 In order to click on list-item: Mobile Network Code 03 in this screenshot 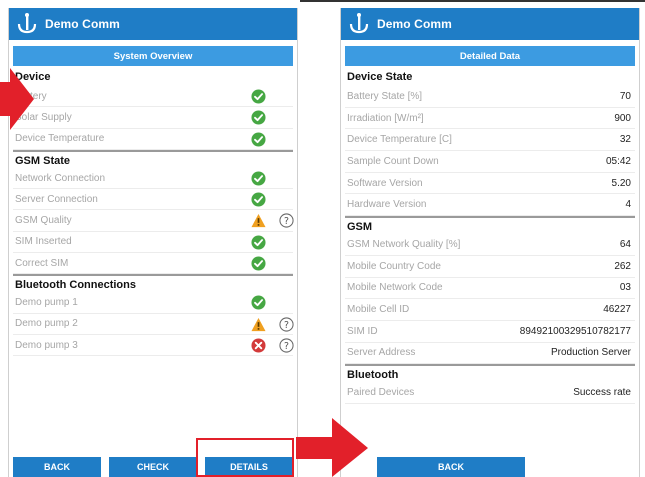, I will do `click(490, 289)`.